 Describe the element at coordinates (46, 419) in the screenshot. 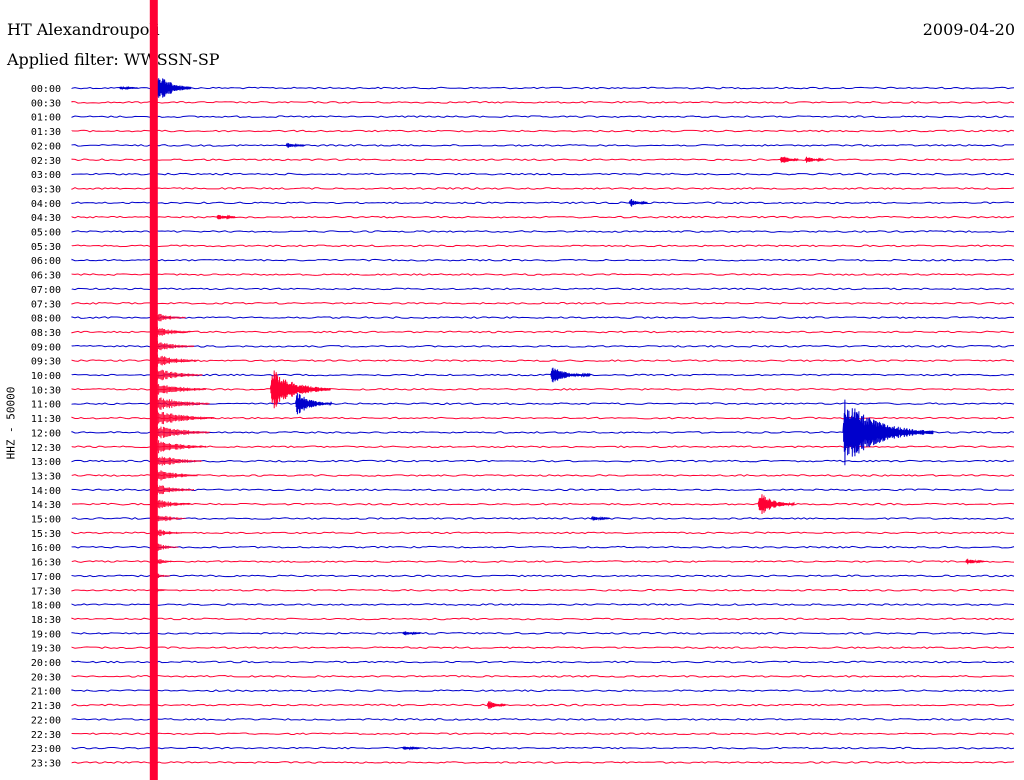

I see `row-label: 11:30` at that location.